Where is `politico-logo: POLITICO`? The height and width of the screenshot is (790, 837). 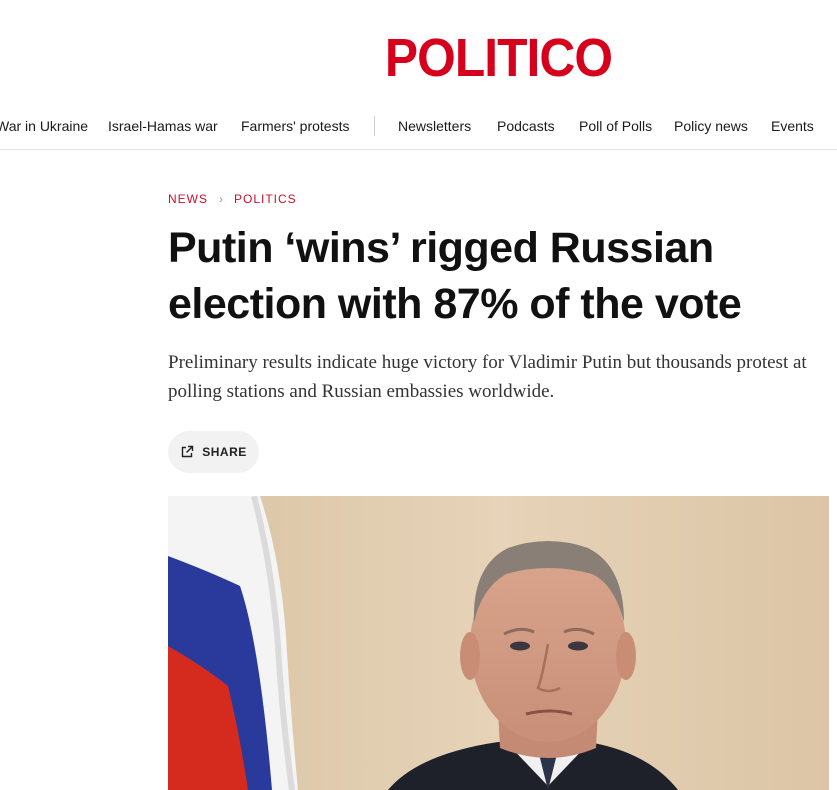
politico-logo: POLITICO is located at coordinates (418, 58).